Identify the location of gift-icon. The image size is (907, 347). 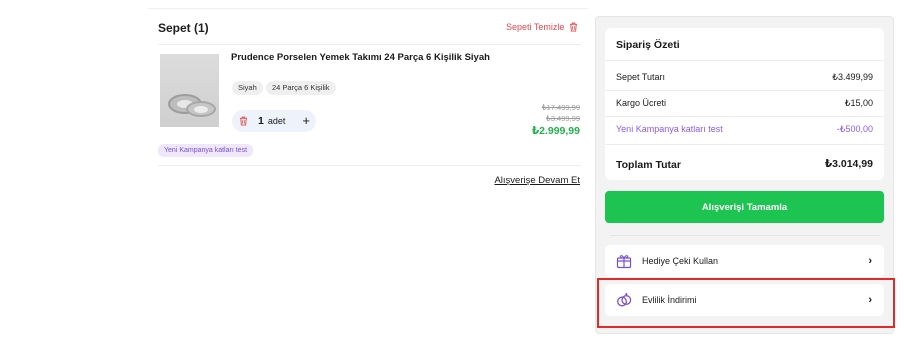
(624, 261).